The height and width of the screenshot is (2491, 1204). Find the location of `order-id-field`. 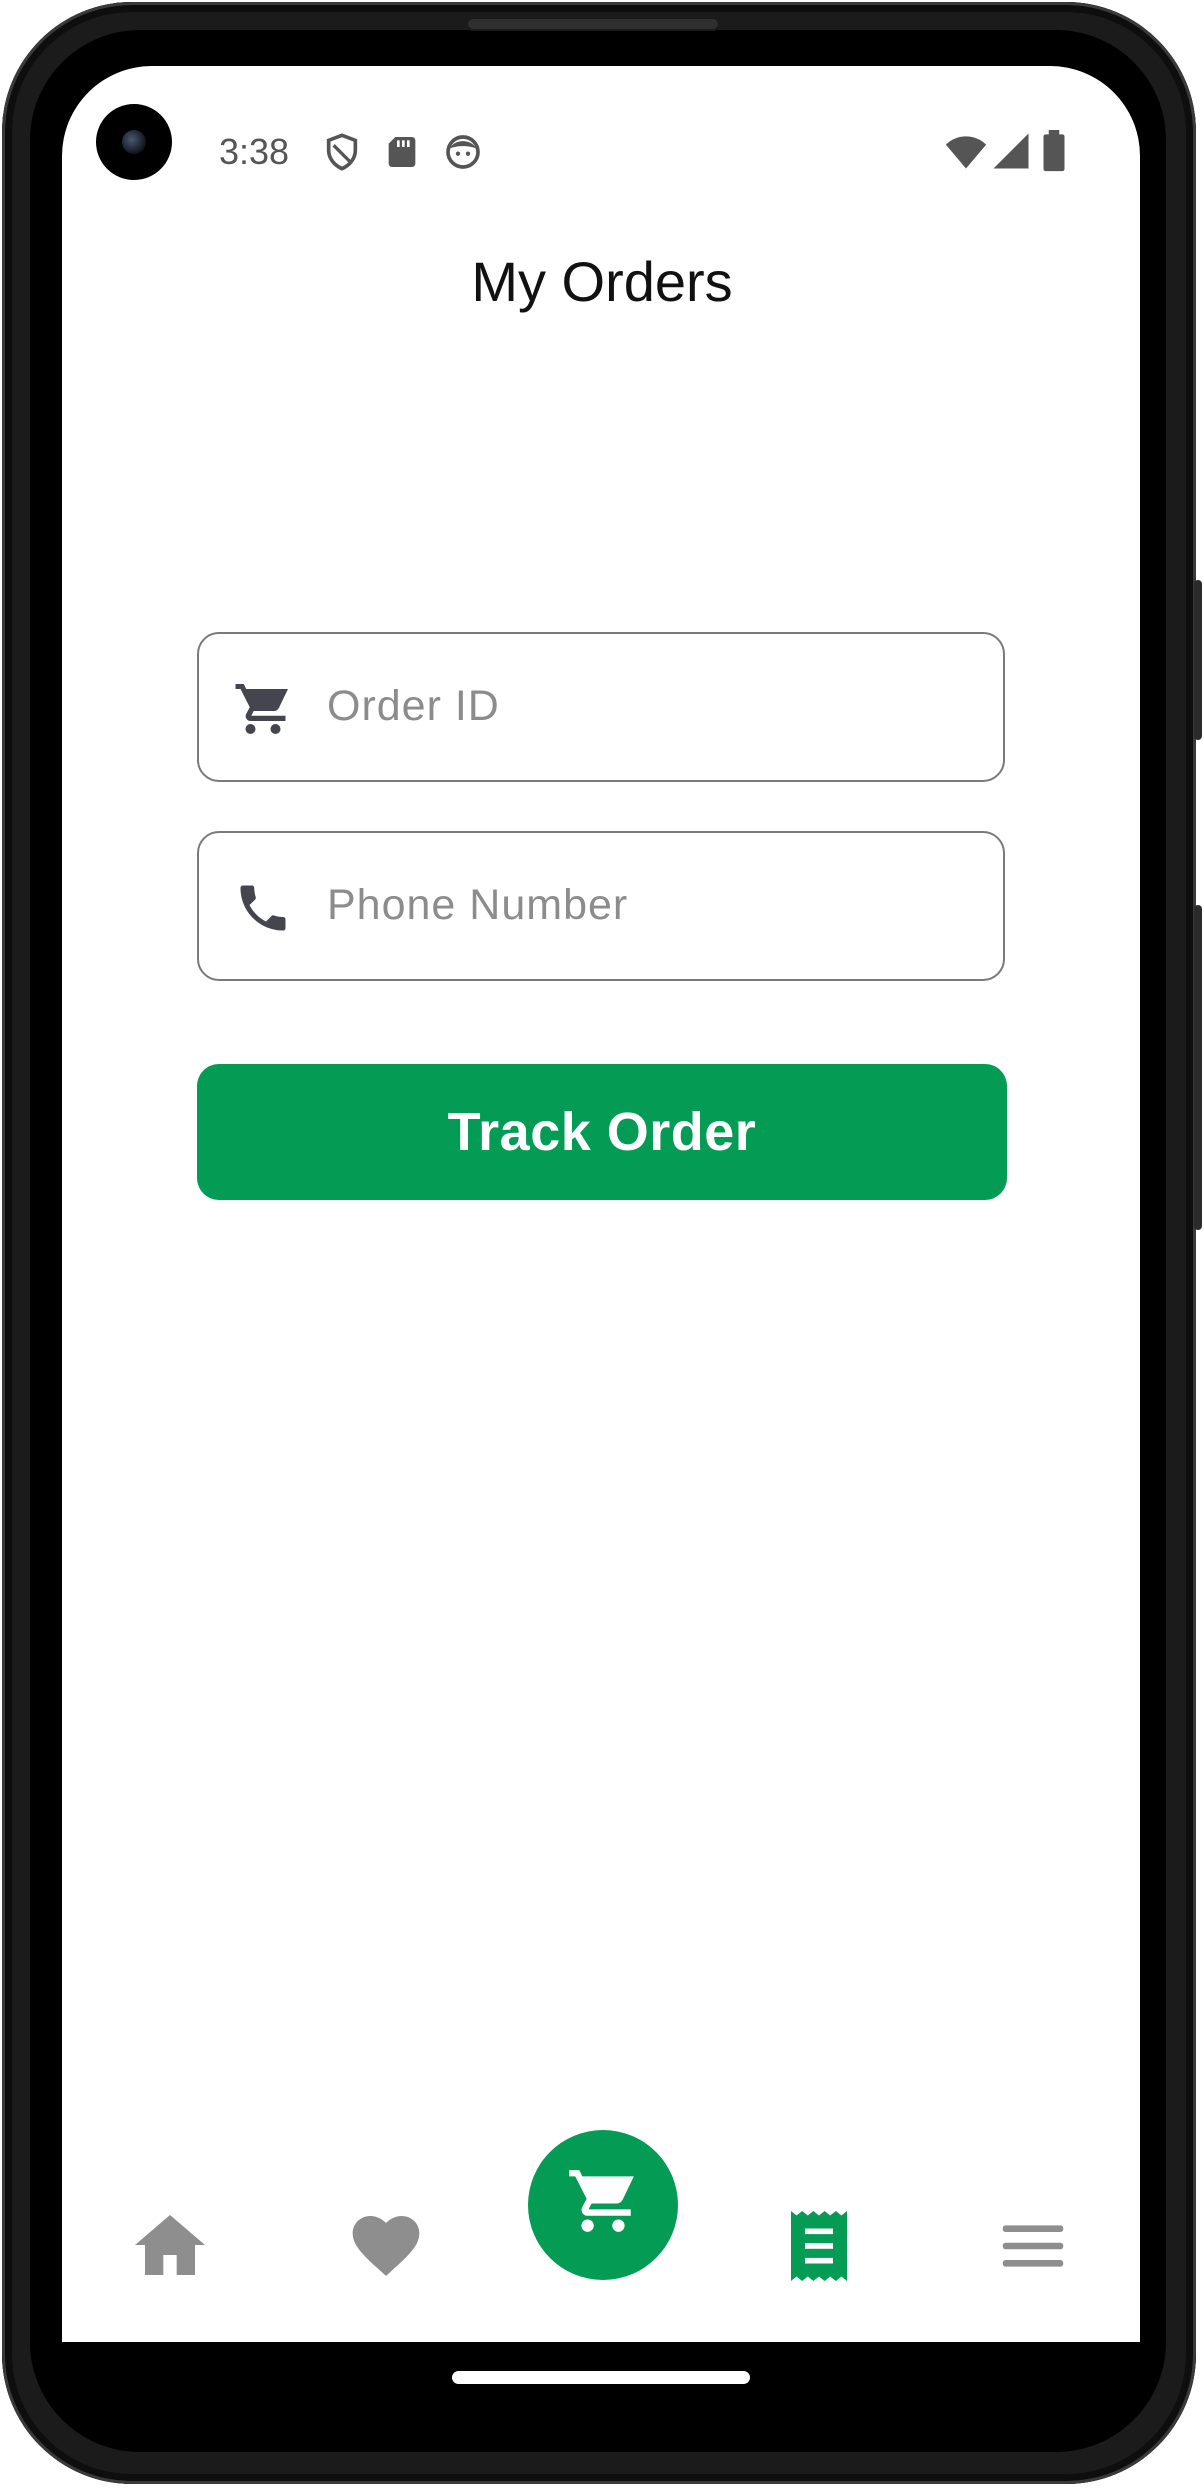

order-id-field is located at coordinates (601, 707).